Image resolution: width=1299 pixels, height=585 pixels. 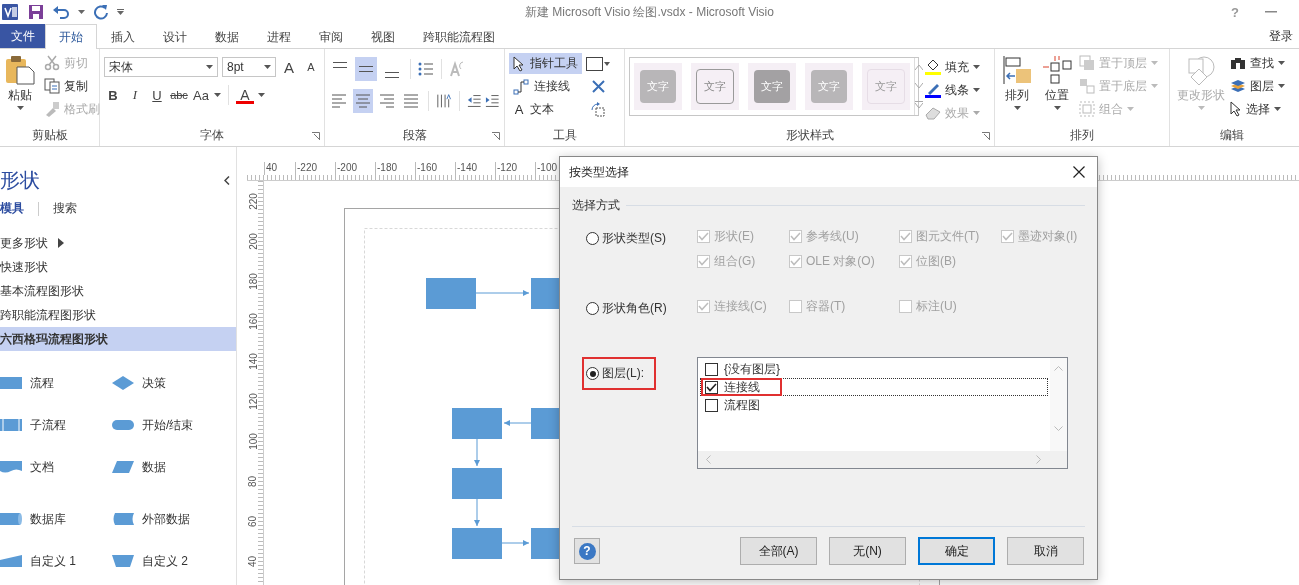 What do you see at coordinates (492, 101) in the screenshot?
I see `increase-indent-icon` at bounding box center [492, 101].